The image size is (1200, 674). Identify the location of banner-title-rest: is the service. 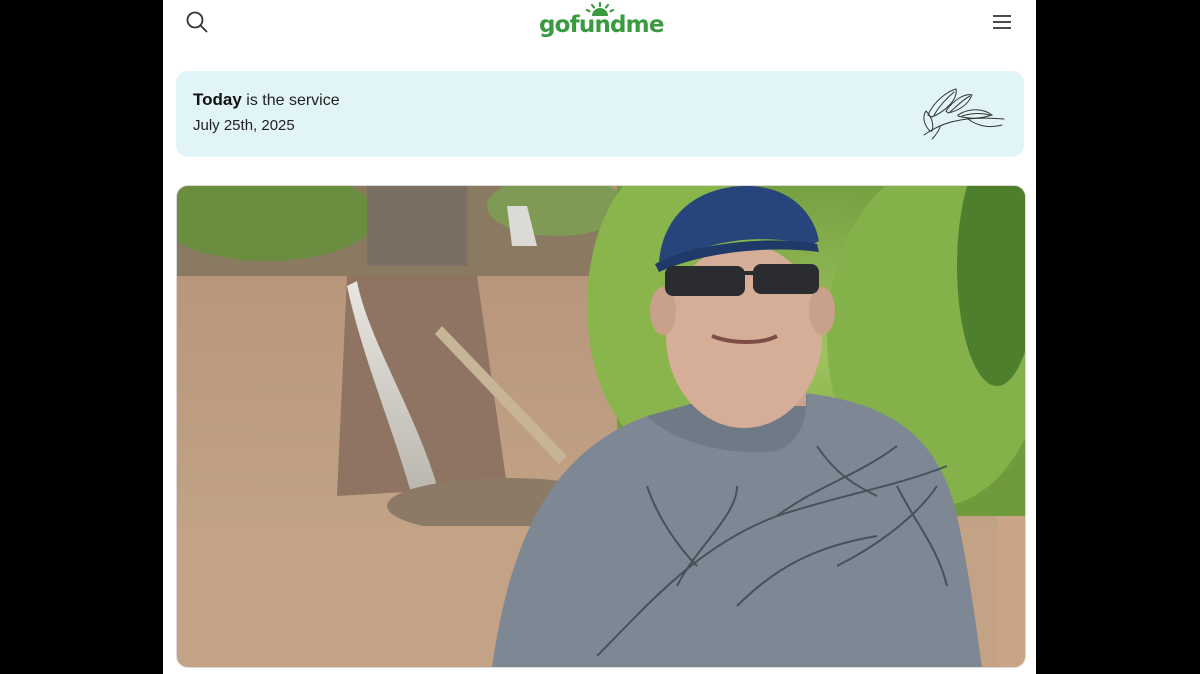
(290, 100).